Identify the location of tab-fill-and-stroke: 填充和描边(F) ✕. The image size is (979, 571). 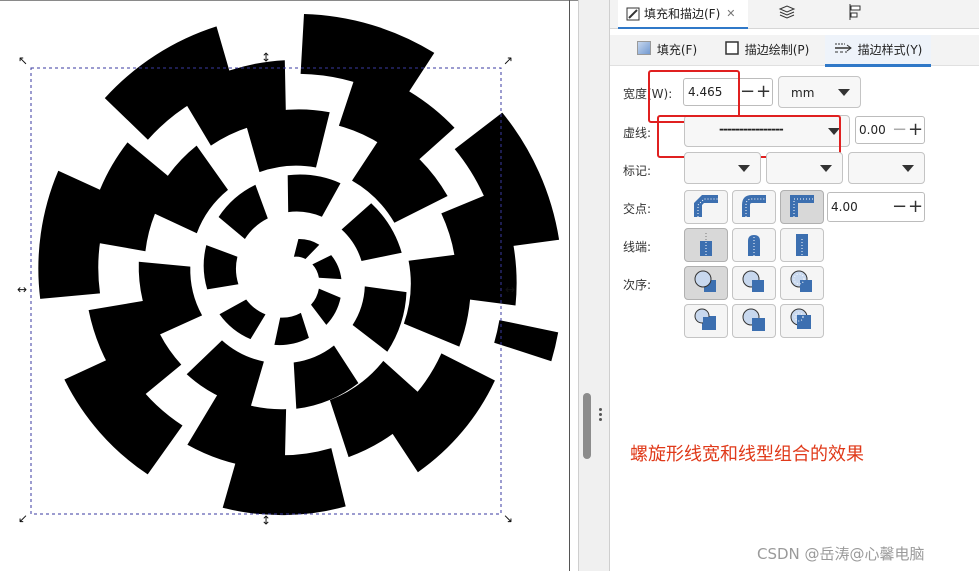
(683, 14).